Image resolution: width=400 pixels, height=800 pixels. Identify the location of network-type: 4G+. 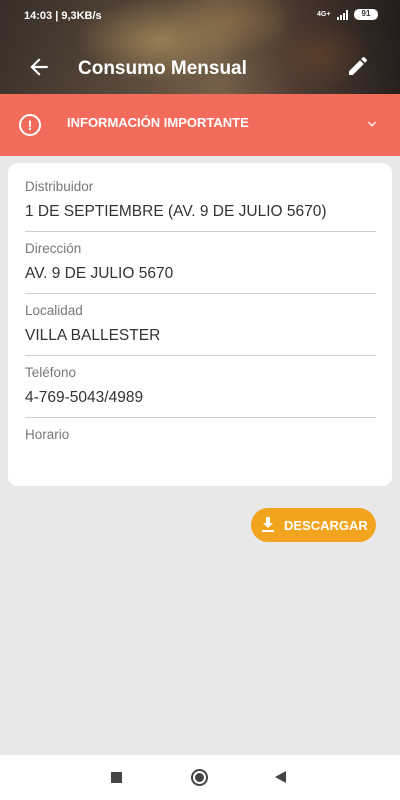
(324, 14).